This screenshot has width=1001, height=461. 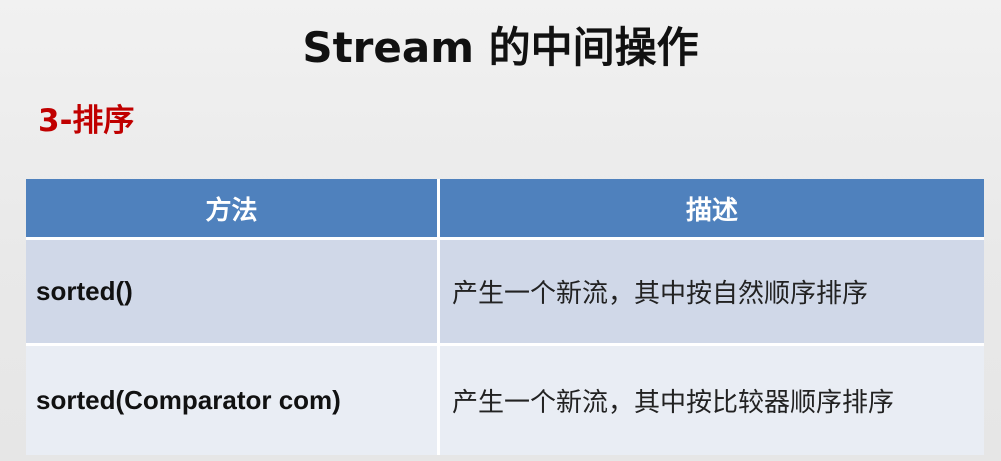 I want to click on description-cell: 产生一个新流，其中按比较器顺序排序, so click(x=712, y=400).